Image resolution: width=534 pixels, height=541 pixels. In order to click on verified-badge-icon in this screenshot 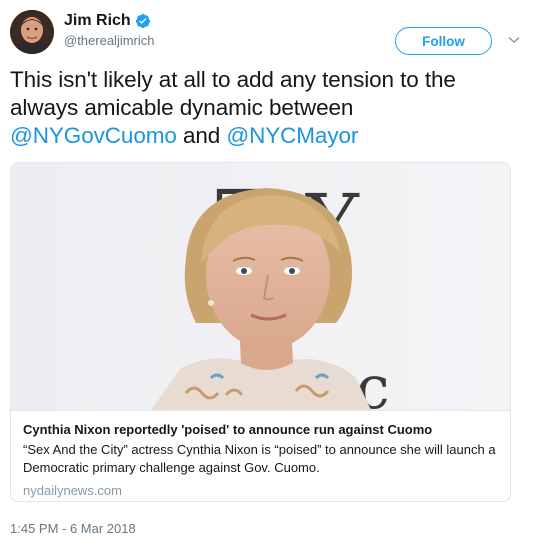, I will do `click(143, 21)`.